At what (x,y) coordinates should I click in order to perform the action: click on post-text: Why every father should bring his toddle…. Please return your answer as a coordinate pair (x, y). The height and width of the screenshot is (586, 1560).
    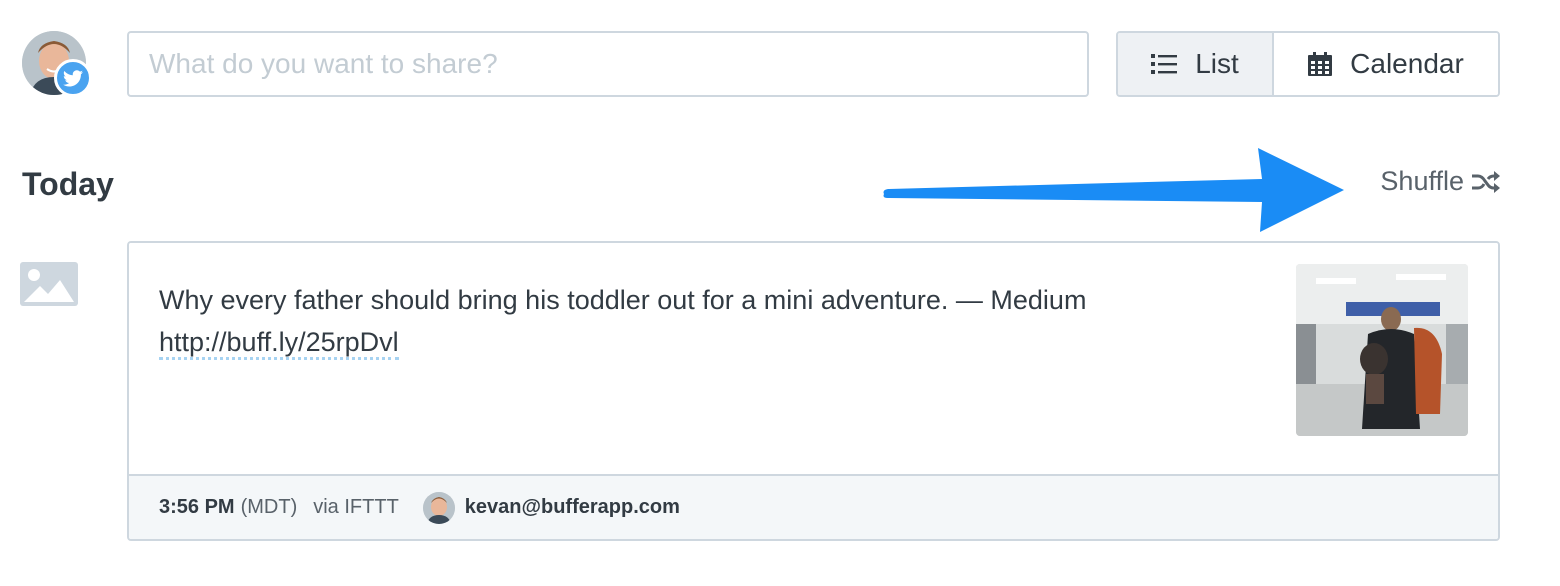
    Looking at the image, I should click on (629, 321).